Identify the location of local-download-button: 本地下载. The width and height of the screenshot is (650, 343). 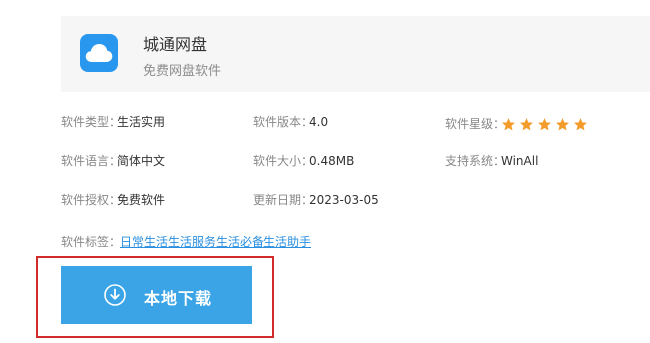
(156, 295).